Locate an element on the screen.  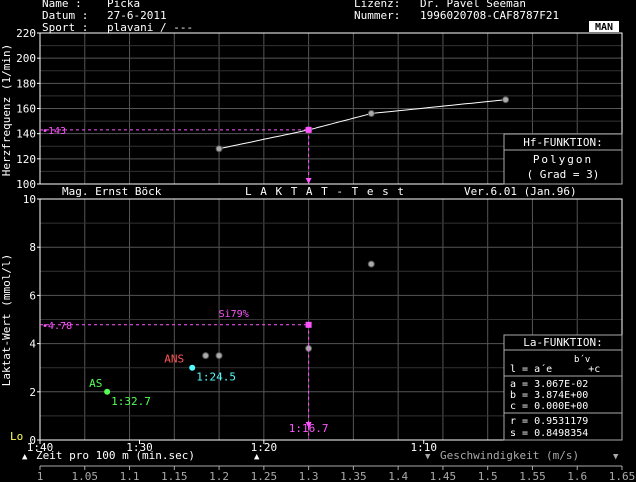
hr-ytick-label: 180 is located at coordinates (26, 83).